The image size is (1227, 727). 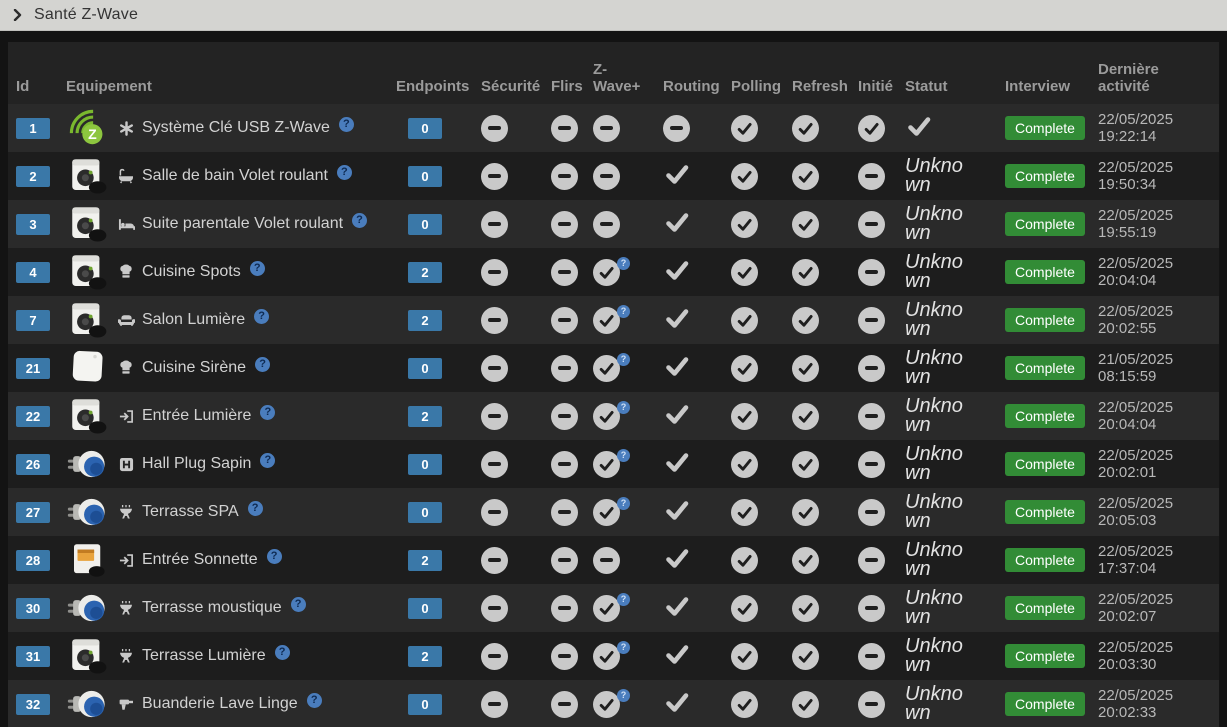 I want to click on device-name-link: Cuisine Sirène, so click(x=194, y=368).